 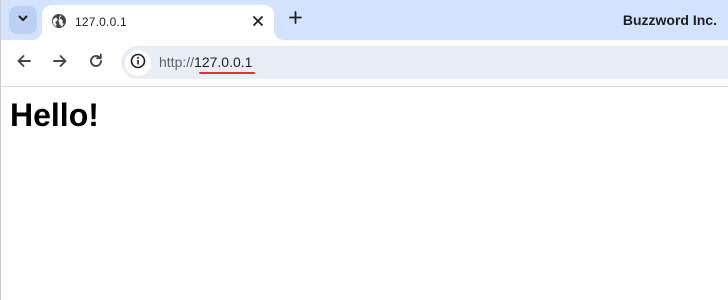 I want to click on reload-button, so click(x=96, y=63).